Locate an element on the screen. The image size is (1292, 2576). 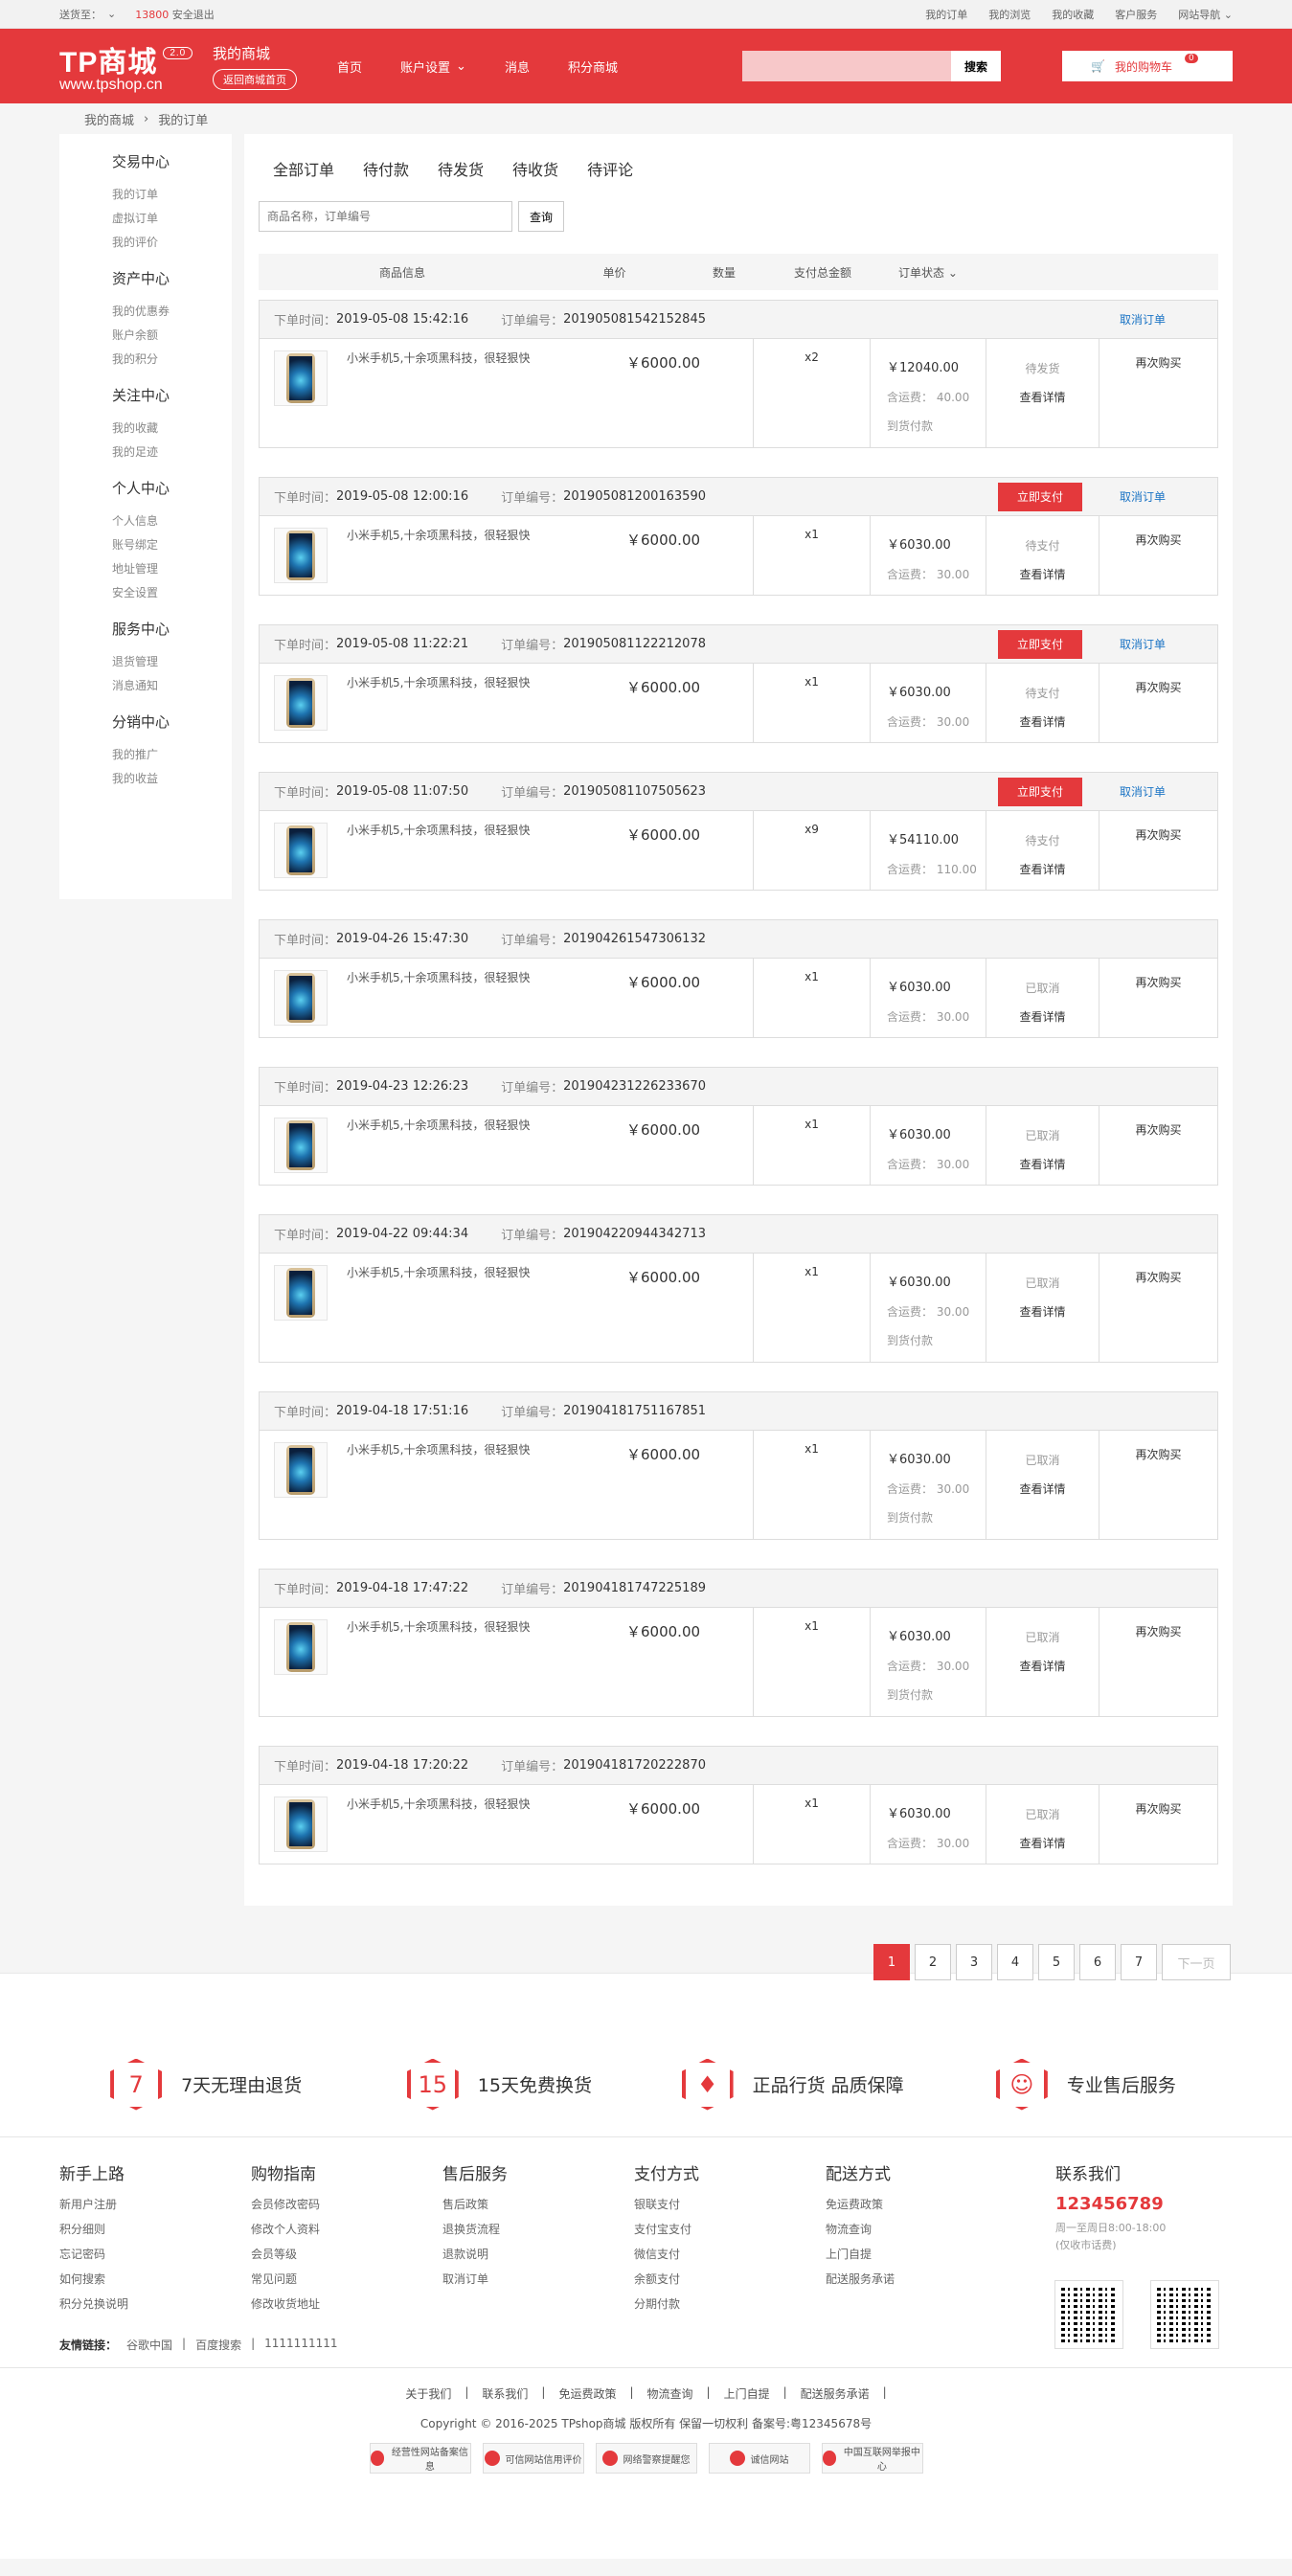
search-input is located at coordinates (846, 66).